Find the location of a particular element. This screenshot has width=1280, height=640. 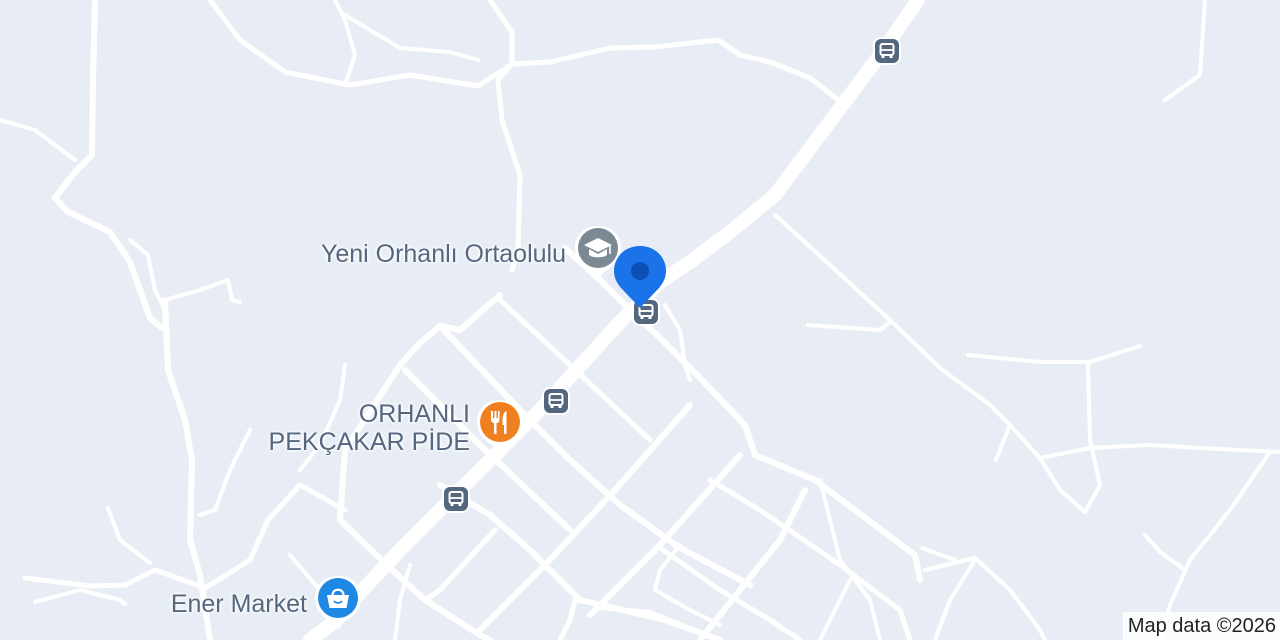

poi-label-market: Ener Market is located at coordinates (239, 604).